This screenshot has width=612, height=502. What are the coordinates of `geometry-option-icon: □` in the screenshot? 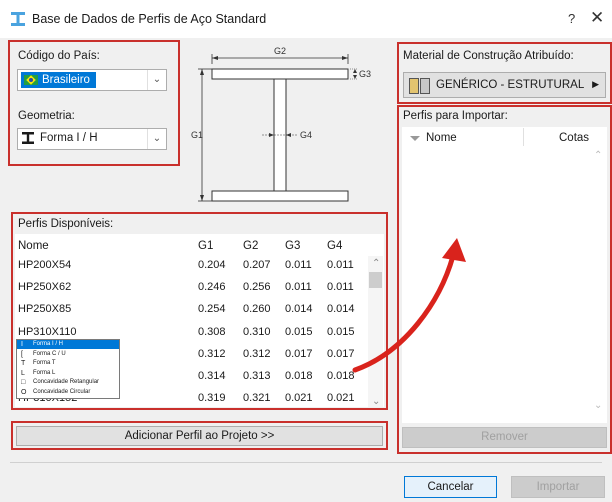 It's located at (23, 383).